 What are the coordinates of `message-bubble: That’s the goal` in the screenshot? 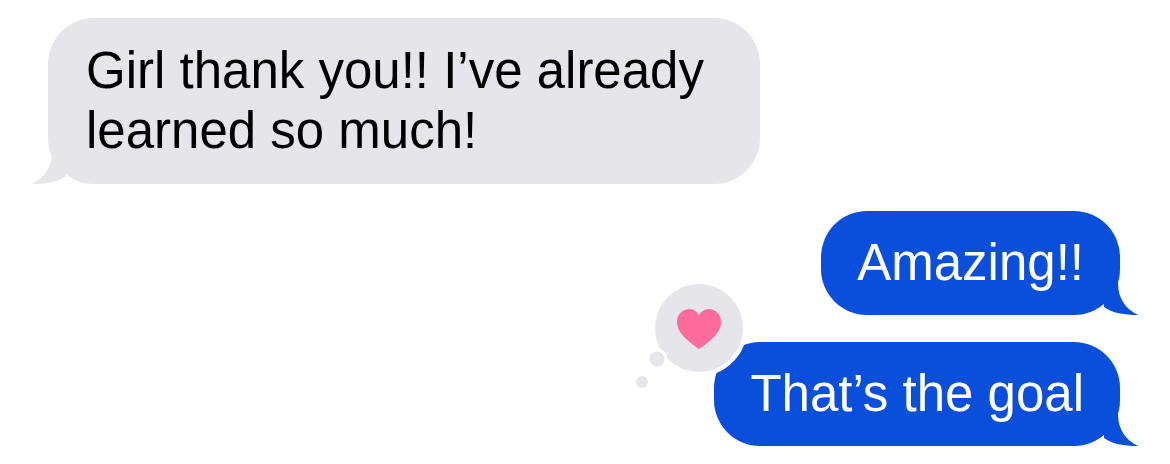 It's located at (917, 394).